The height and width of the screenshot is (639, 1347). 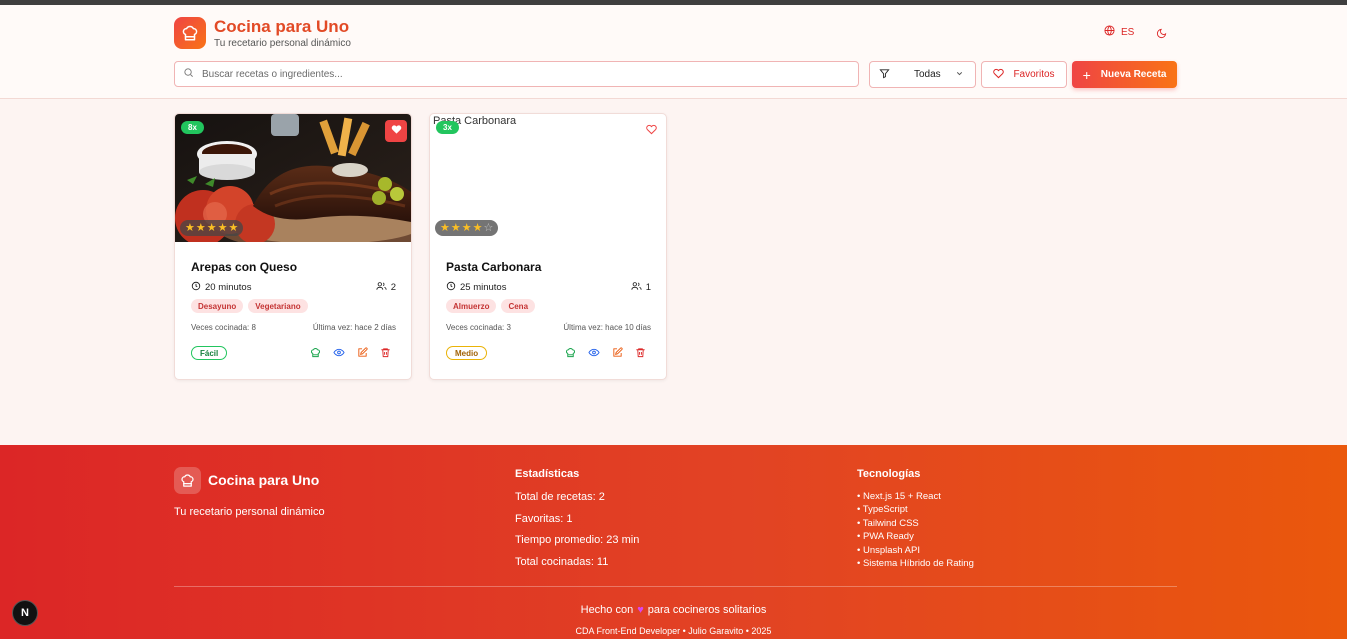 I want to click on servings-text: 2, so click(x=393, y=287).